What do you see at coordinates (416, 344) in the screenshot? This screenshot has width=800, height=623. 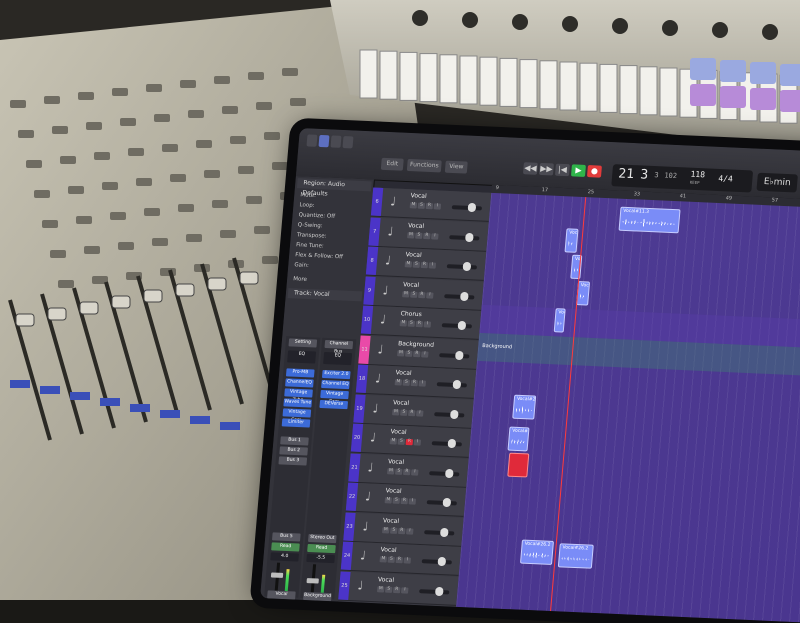 I see `track-name: Background` at bounding box center [416, 344].